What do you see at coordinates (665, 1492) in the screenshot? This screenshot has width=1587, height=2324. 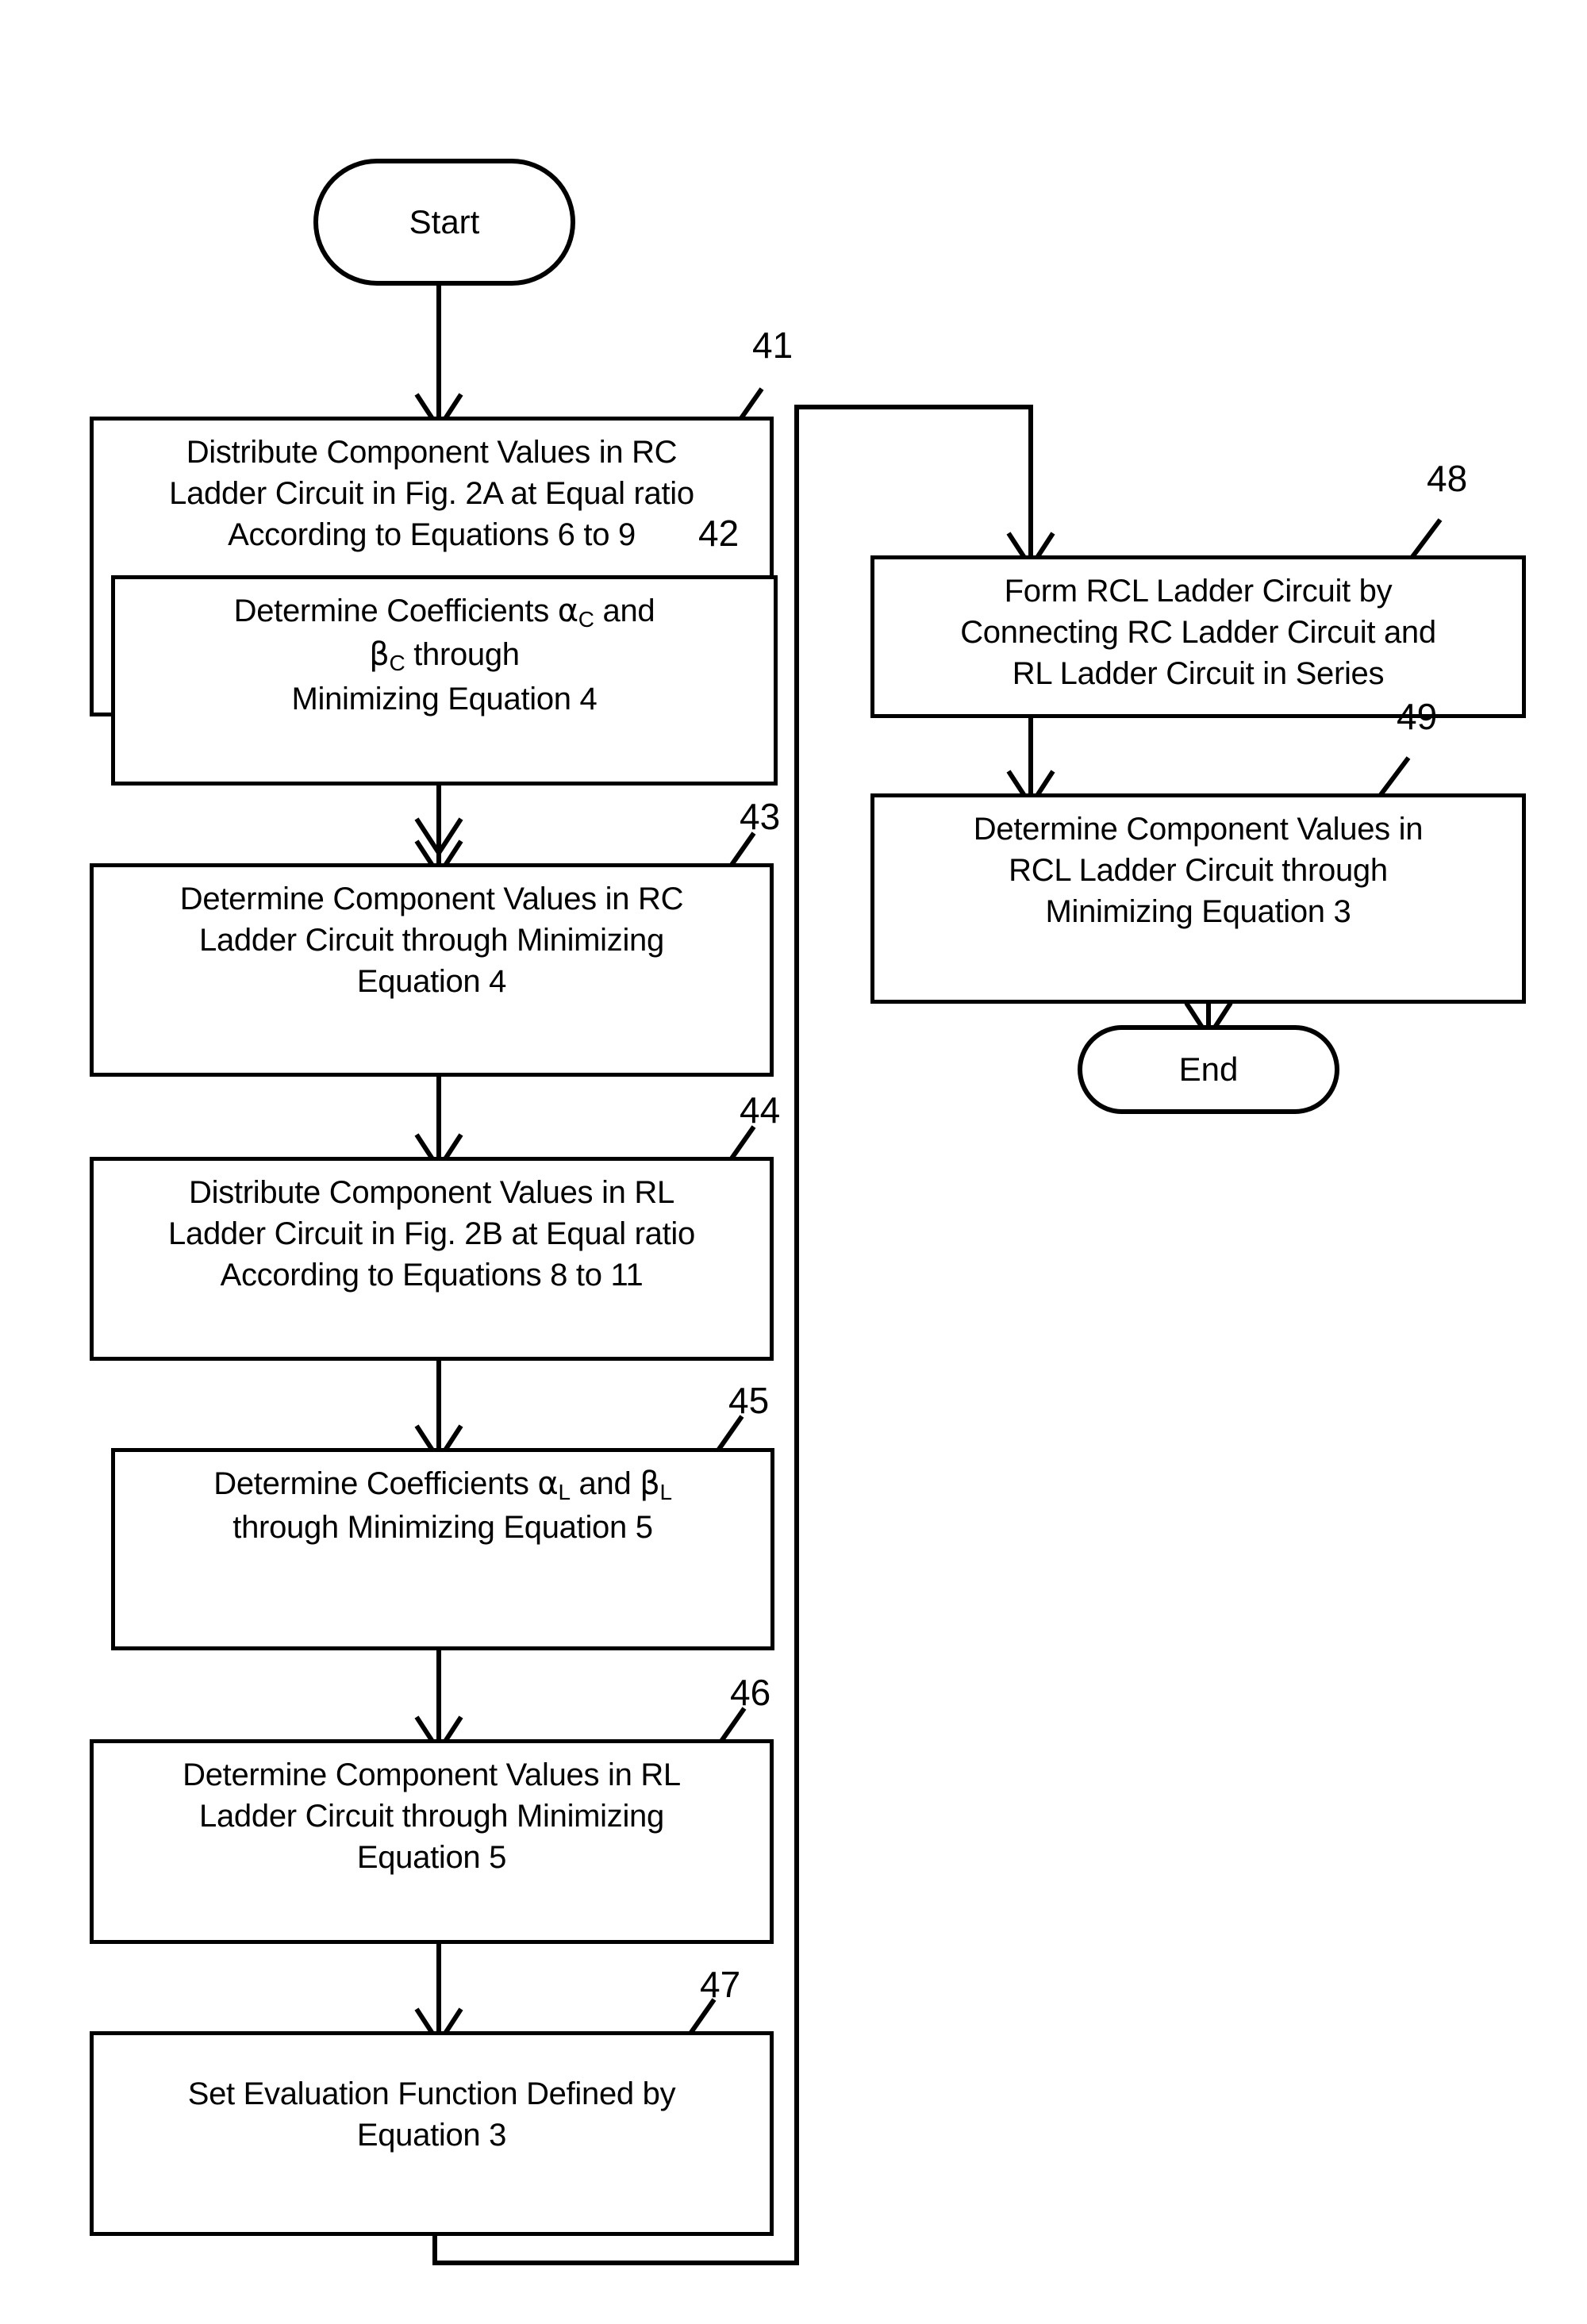 I see `node-45-beta-subscript: L` at bounding box center [665, 1492].